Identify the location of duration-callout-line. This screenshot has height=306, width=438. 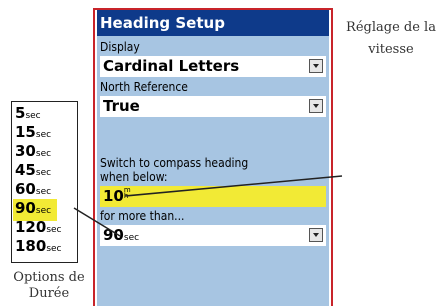
(97, 222).